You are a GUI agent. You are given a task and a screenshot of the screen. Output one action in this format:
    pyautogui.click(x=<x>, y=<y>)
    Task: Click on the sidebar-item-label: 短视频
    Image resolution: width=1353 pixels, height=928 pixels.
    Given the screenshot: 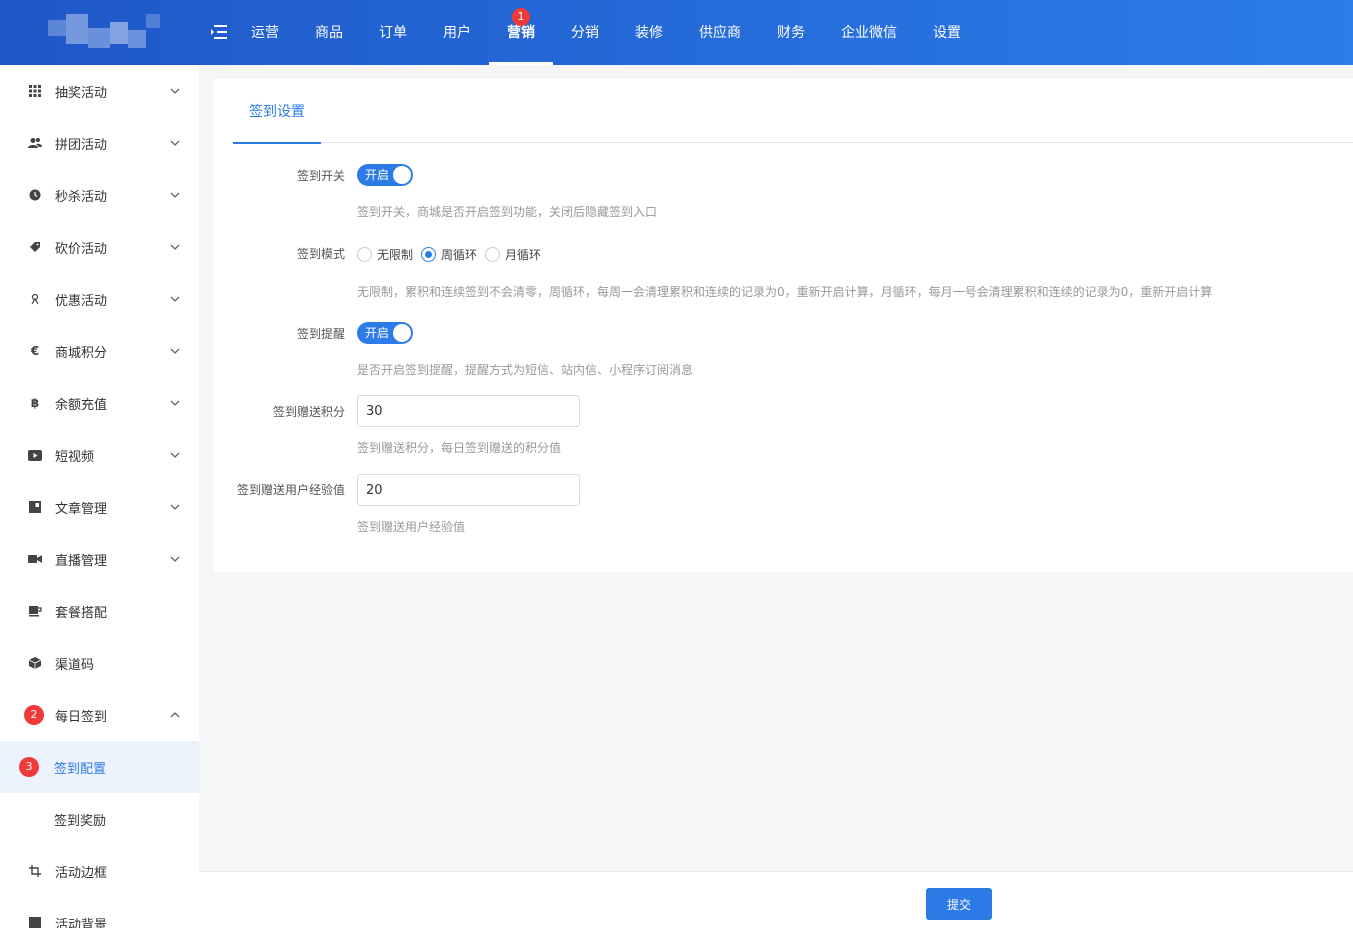 What is the action you would take?
    pyautogui.click(x=75, y=457)
    